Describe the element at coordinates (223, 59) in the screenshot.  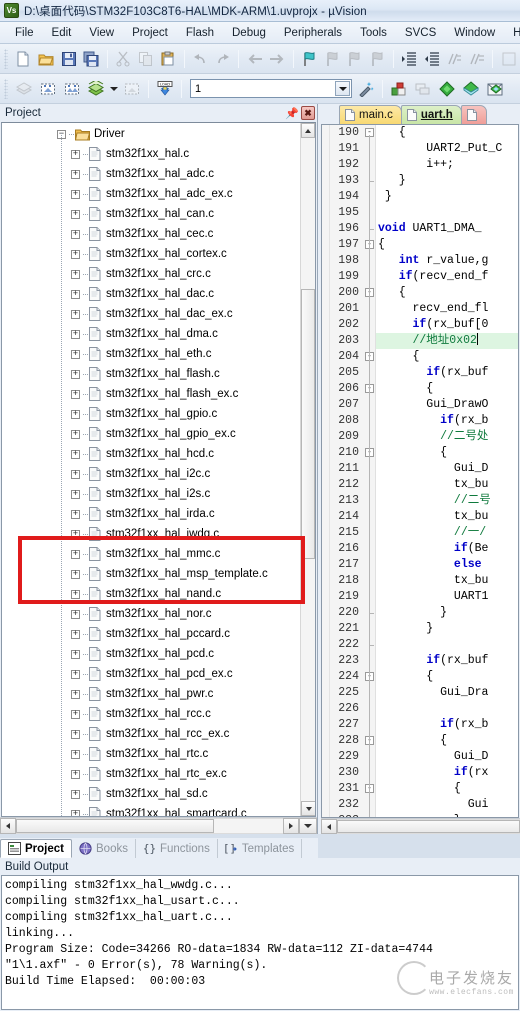
I see `redo-icon` at that location.